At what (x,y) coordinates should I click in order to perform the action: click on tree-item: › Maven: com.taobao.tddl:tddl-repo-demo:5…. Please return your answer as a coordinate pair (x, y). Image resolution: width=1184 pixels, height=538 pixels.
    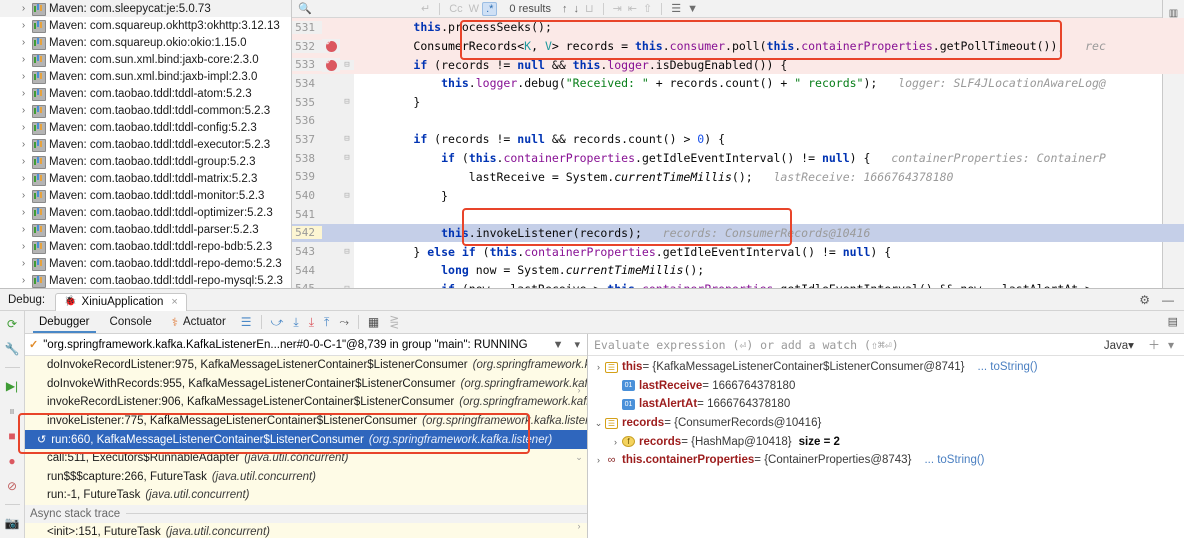
    Looking at the image, I should click on (145, 263).